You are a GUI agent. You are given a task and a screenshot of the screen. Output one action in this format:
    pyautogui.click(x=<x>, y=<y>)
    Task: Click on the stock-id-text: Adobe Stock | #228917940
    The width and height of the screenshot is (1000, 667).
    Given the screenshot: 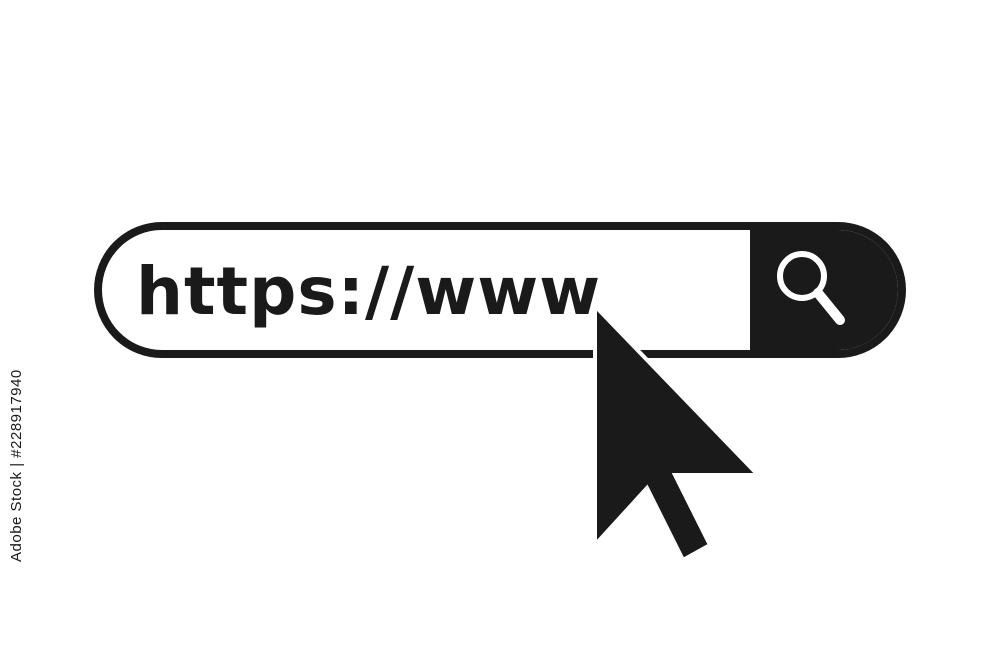 What is the action you would take?
    pyautogui.click(x=16, y=465)
    